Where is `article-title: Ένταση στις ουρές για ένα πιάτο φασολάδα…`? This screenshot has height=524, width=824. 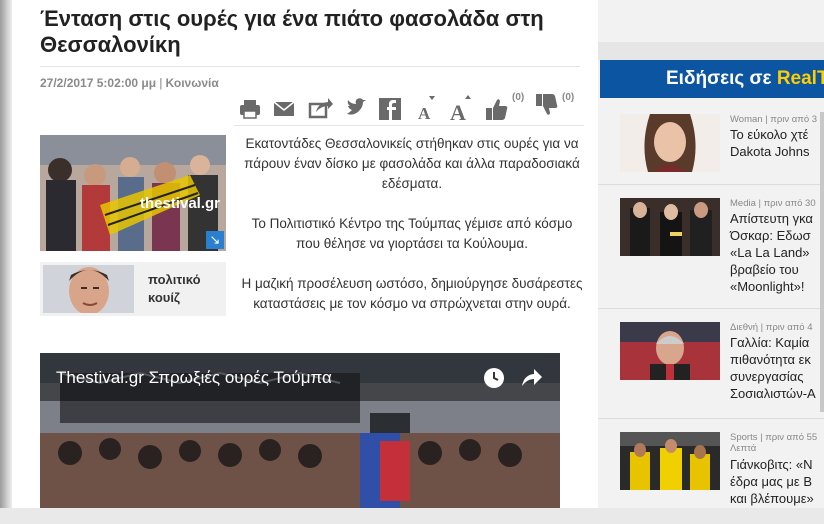 article-title: Ένταση στις ουρές για ένα πιάτο φασολάδα… is located at coordinates (292, 31).